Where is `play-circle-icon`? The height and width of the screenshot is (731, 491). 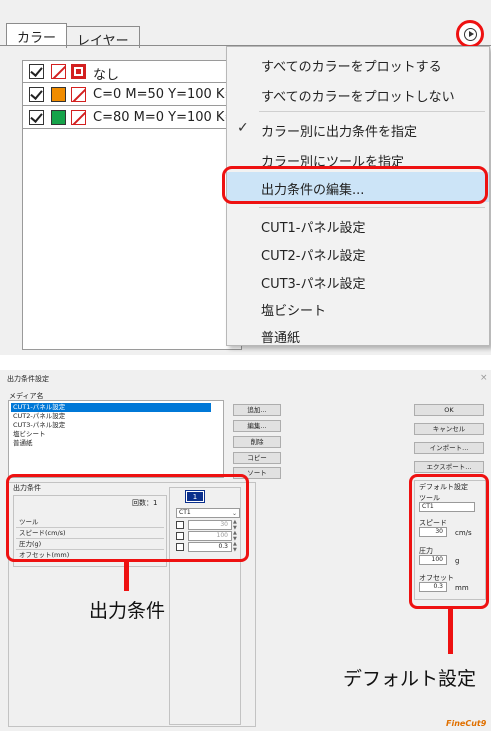 play-circle-icon is located at coordinates (470, 34).